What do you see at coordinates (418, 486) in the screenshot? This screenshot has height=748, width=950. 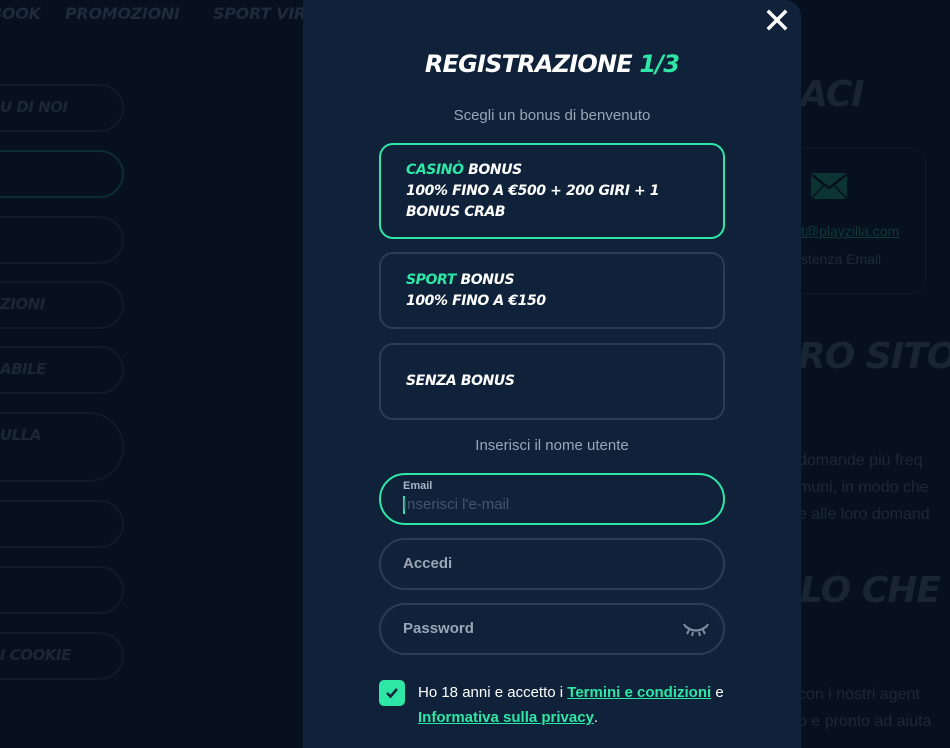 I see `email-label: Email` at bounding box center [418, 486].